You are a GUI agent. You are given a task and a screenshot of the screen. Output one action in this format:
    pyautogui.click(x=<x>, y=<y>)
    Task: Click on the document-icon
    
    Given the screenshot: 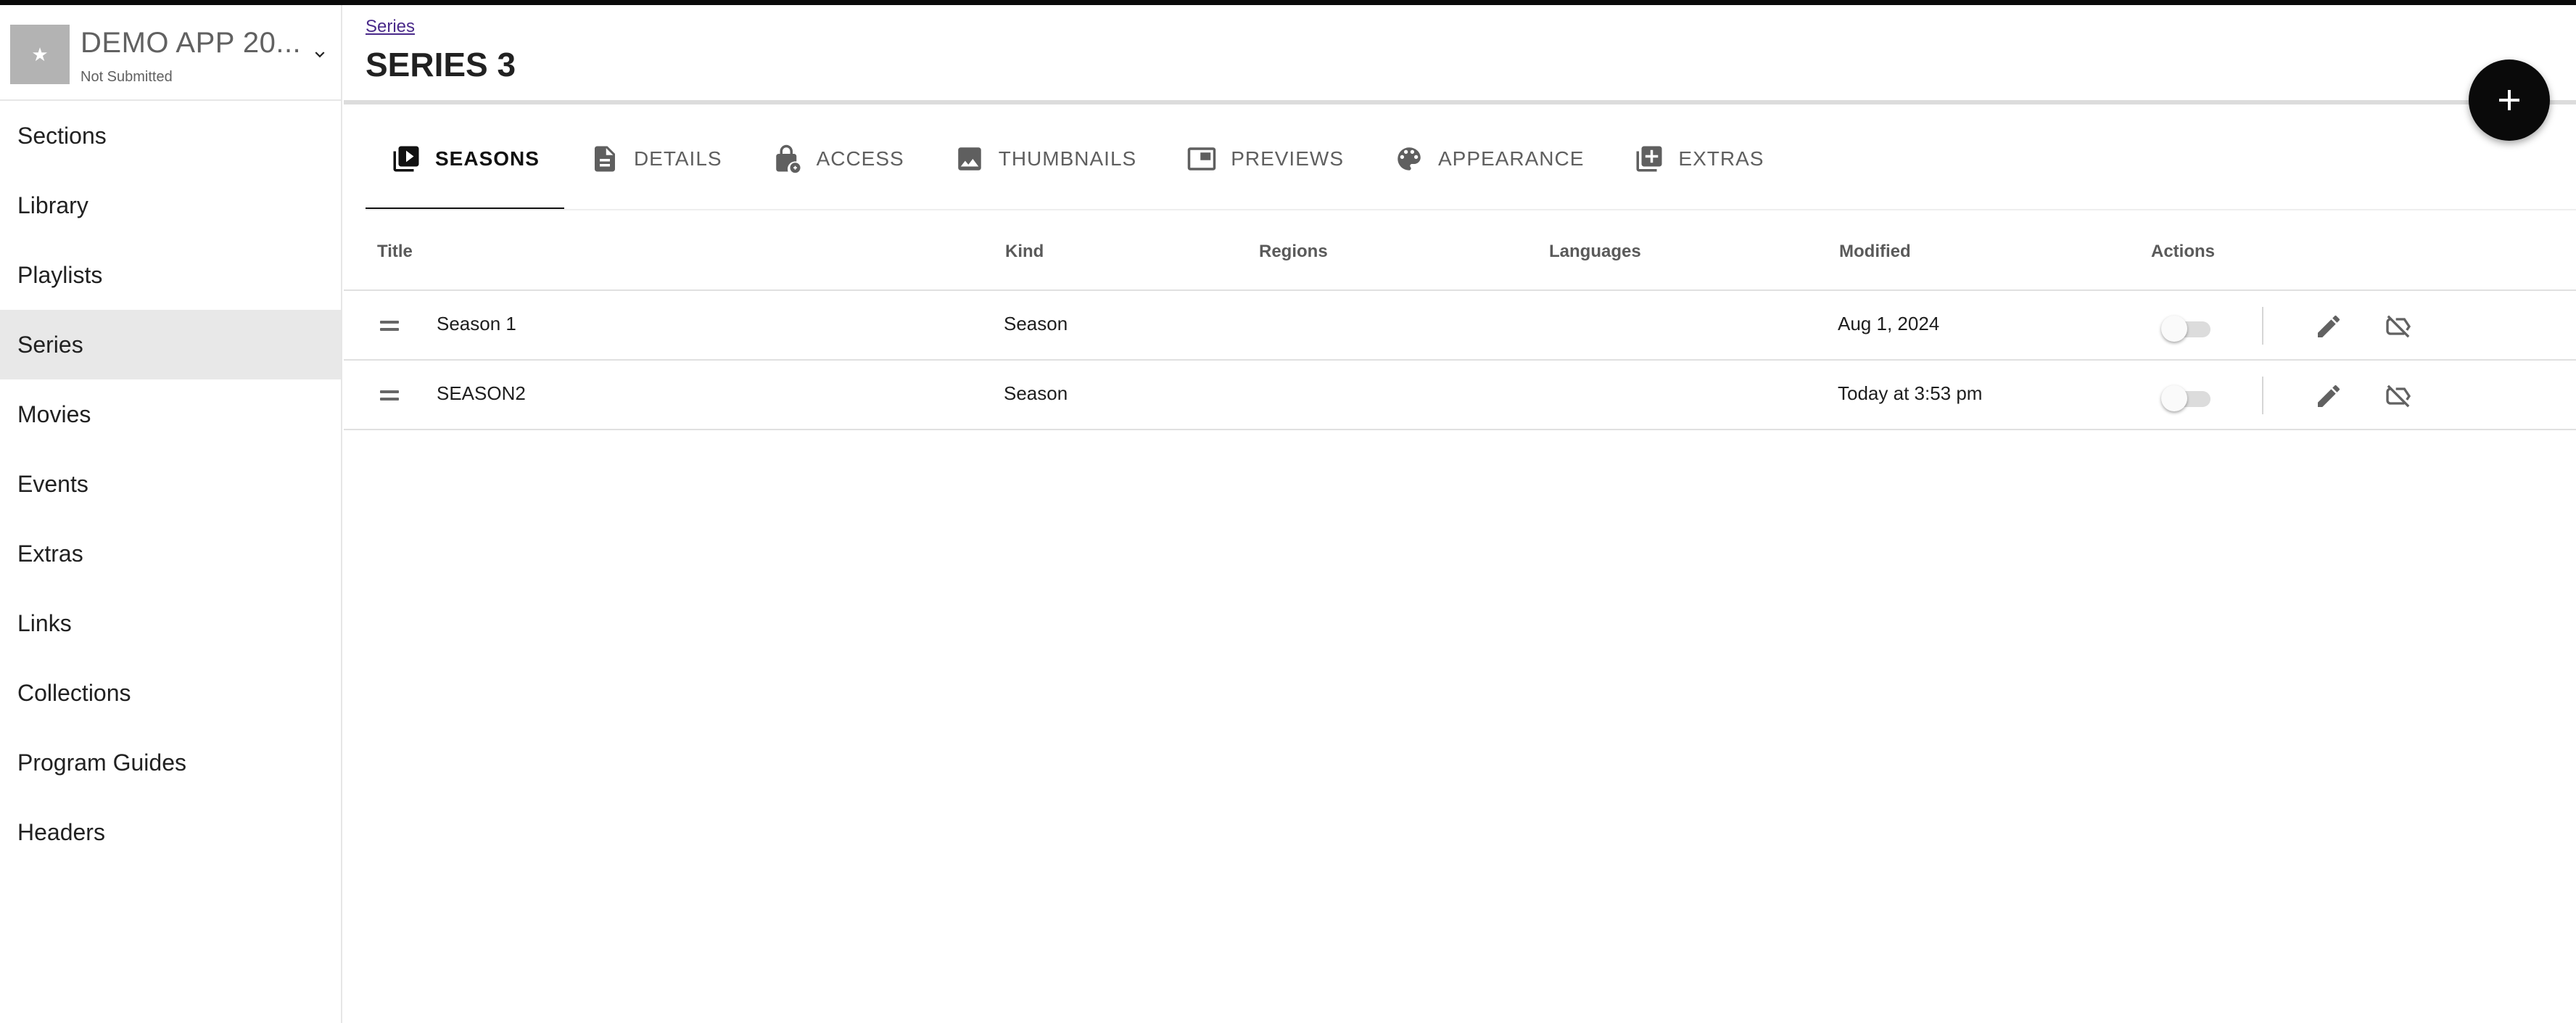 What is the action you would take?
    pyautogui.click(x=605, y=159)
    